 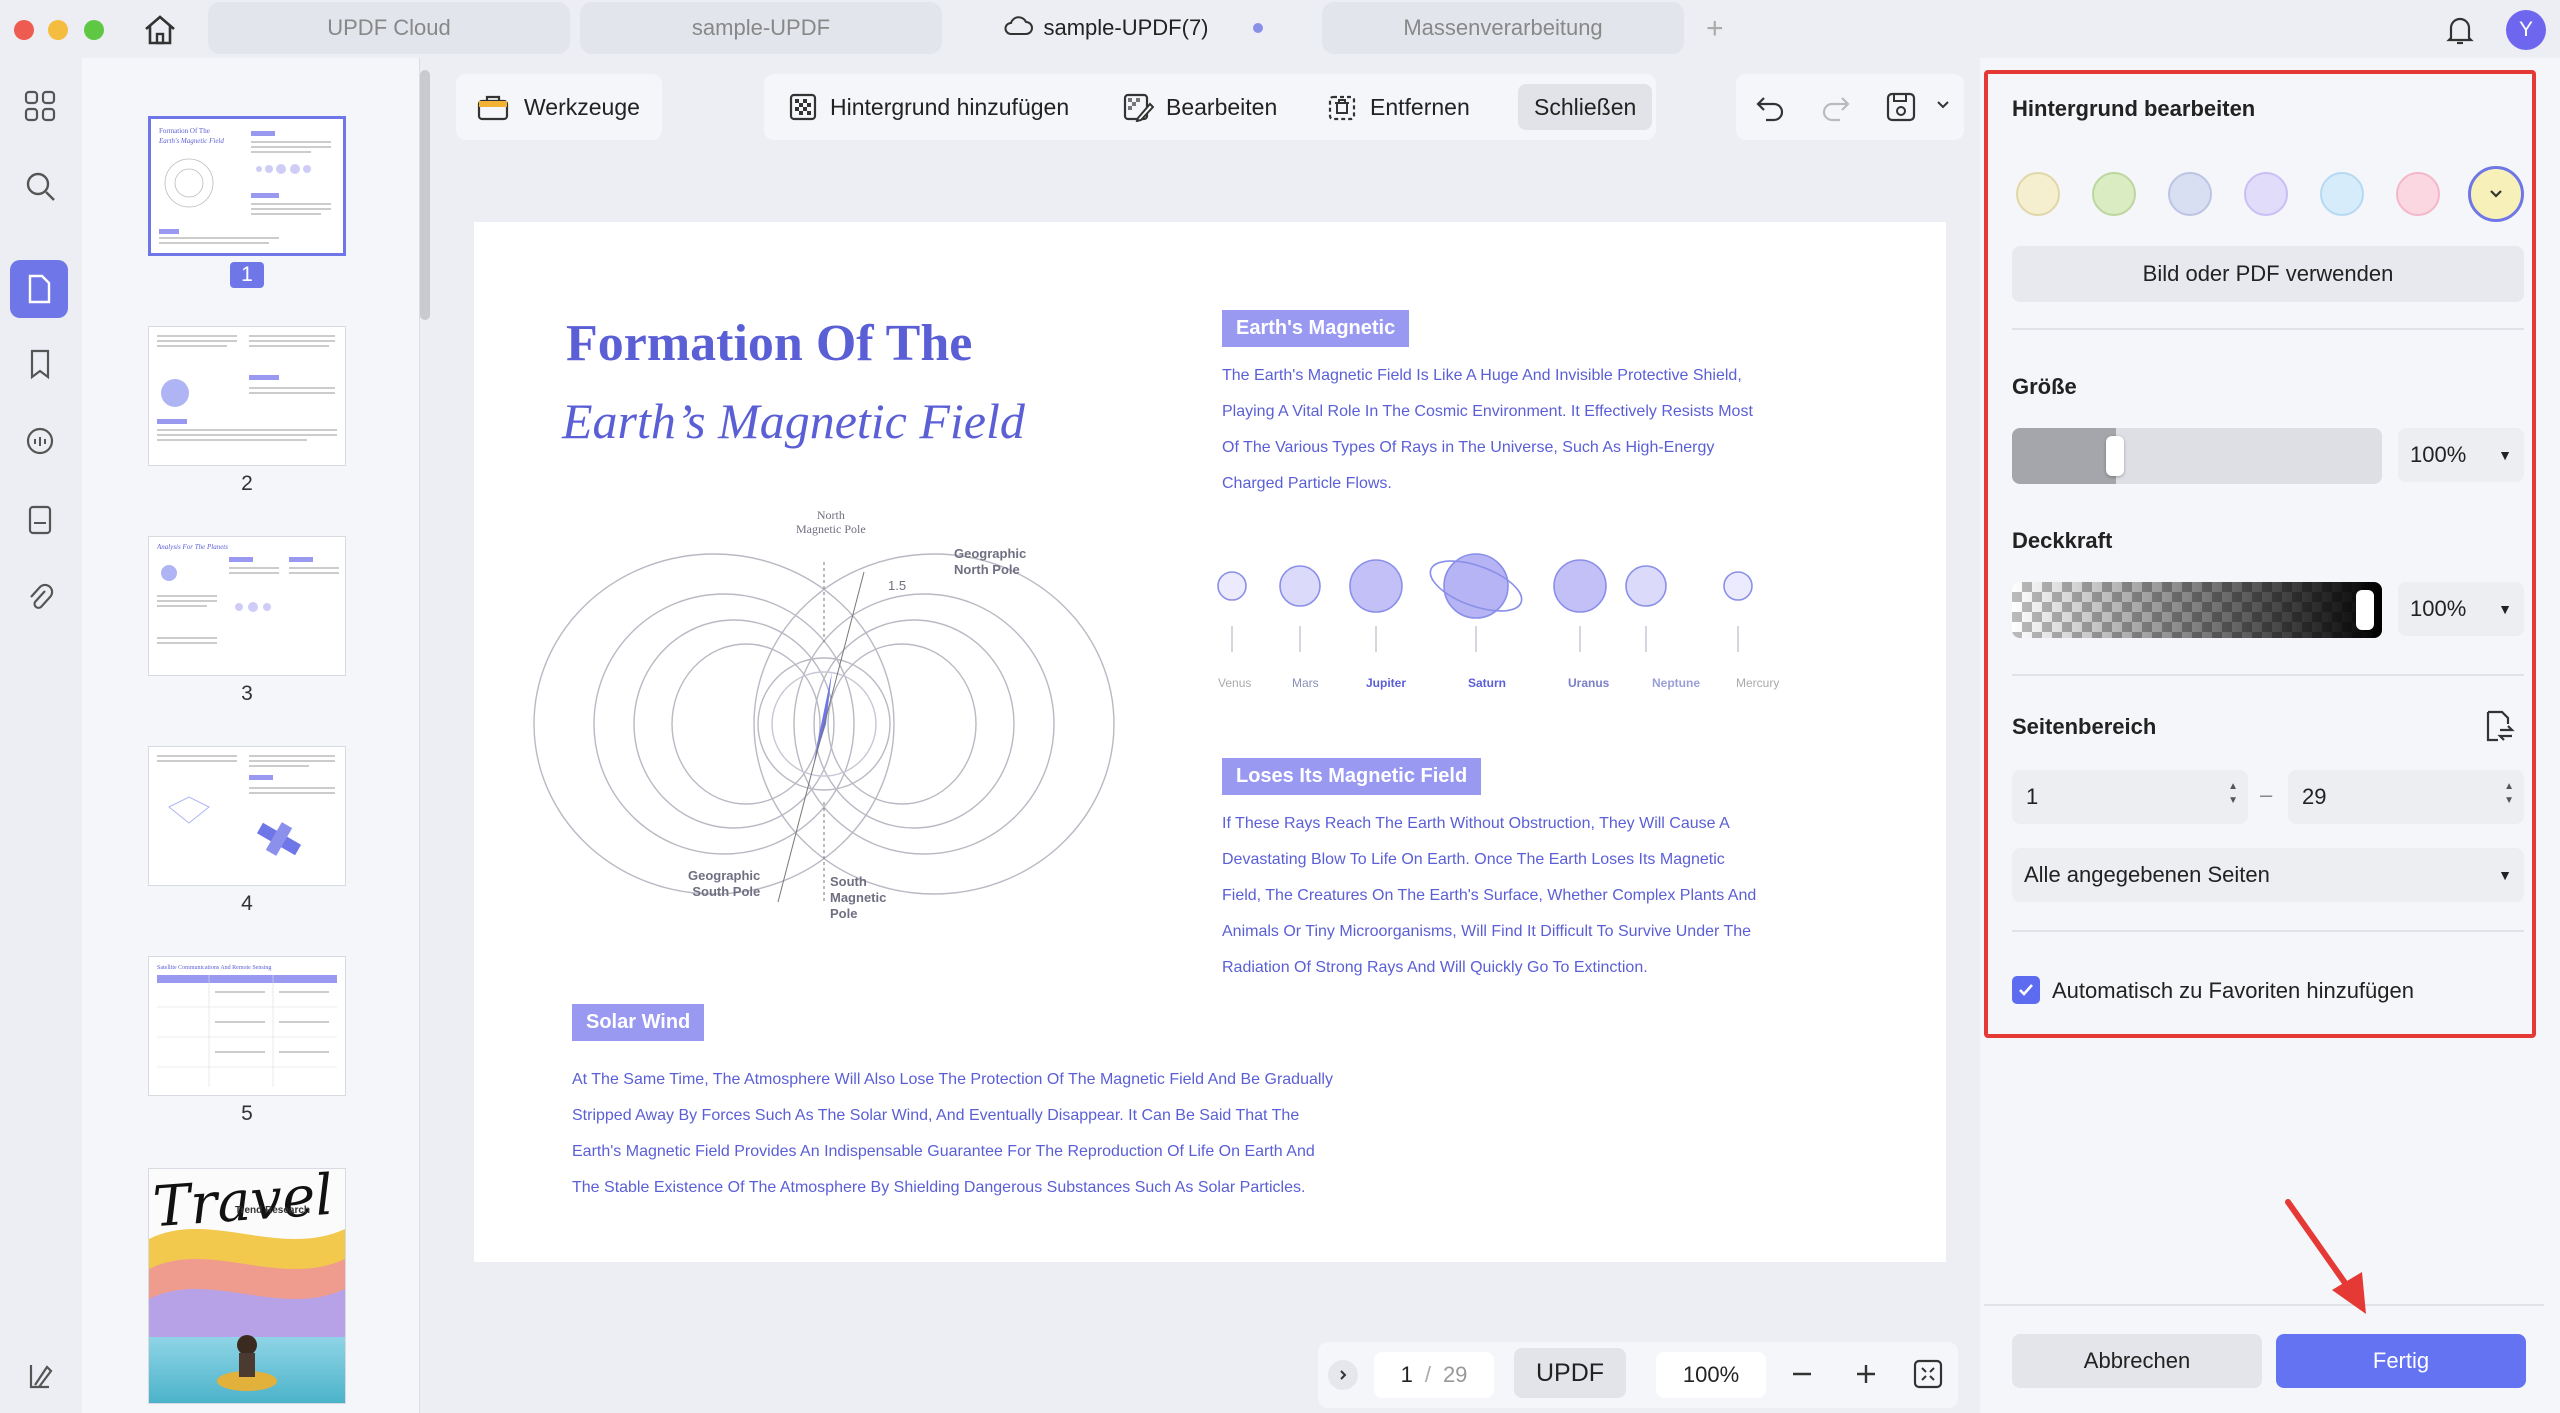 I want to click on page-number-field: 1 / 29, so click(x=1434, y=1375).